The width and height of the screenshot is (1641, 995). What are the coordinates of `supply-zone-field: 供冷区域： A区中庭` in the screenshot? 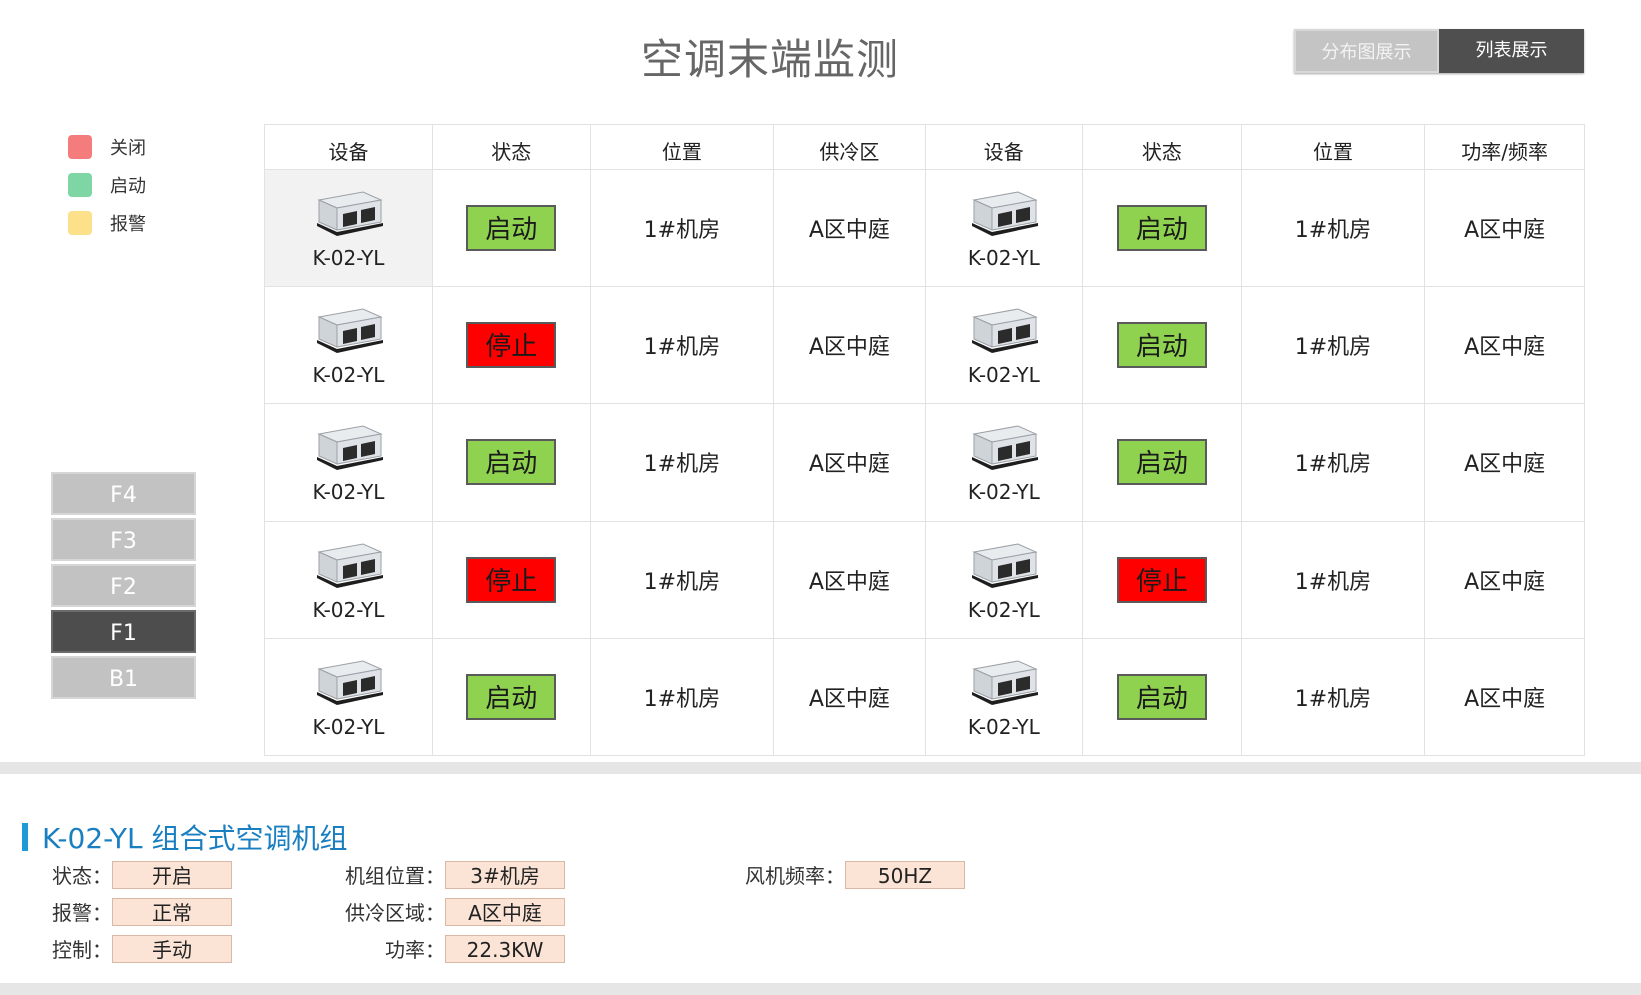 It's located at (445, 911).